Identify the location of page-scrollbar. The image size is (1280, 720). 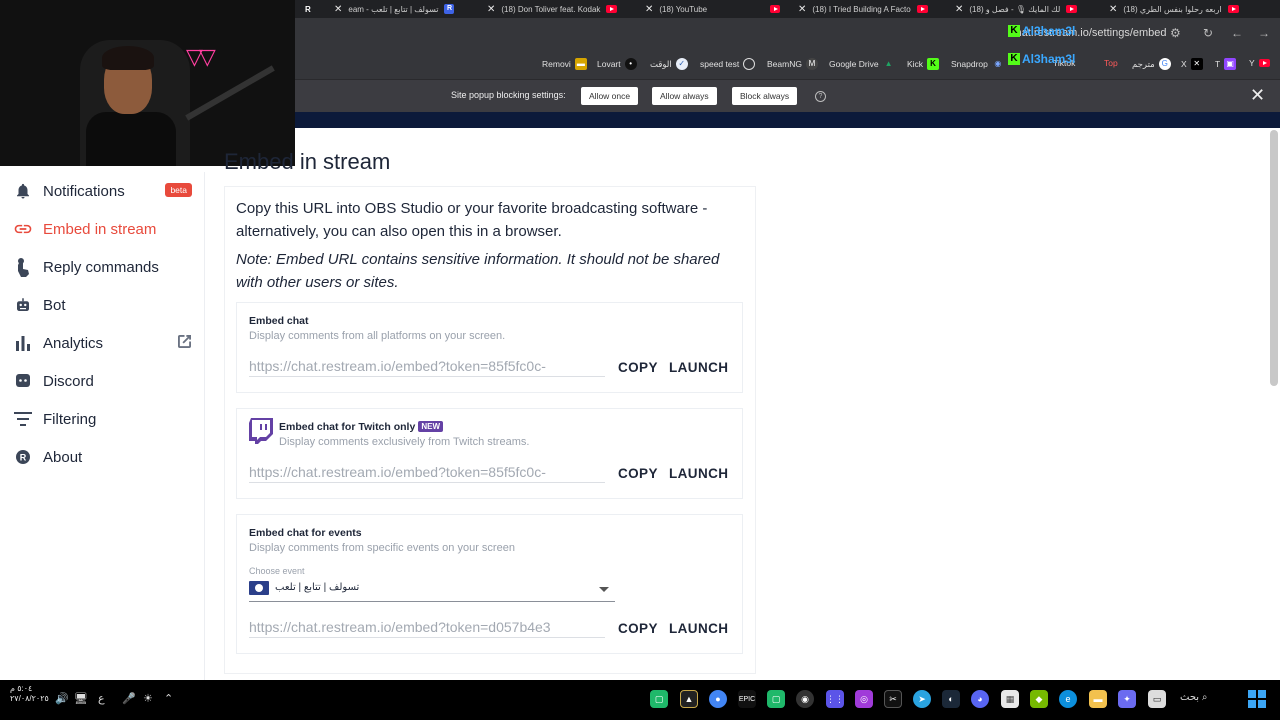
(1274, 258).